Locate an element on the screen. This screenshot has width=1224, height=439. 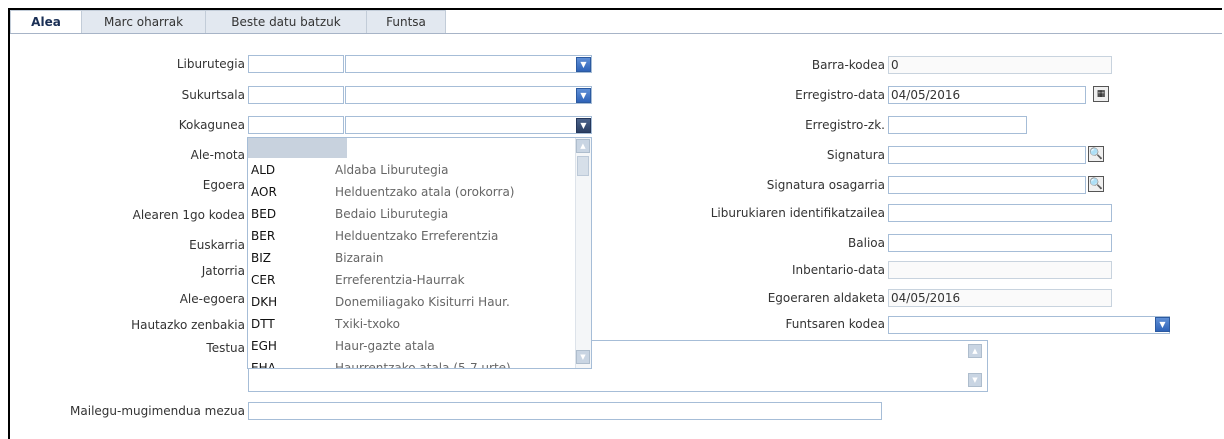
erregistro-zk-input is located at coordinates (957, 125).